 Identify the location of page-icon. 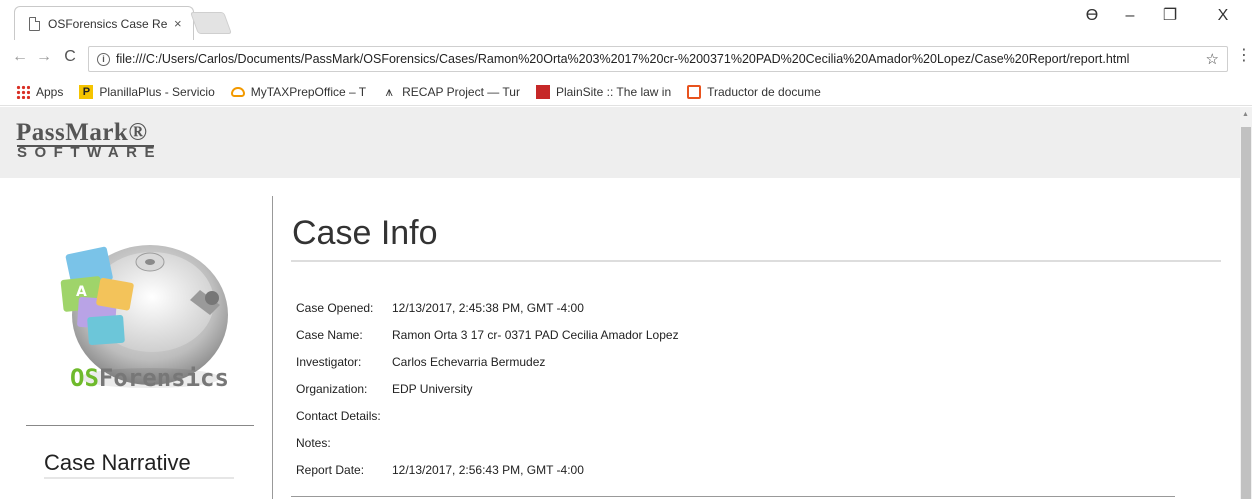
(34, 23).